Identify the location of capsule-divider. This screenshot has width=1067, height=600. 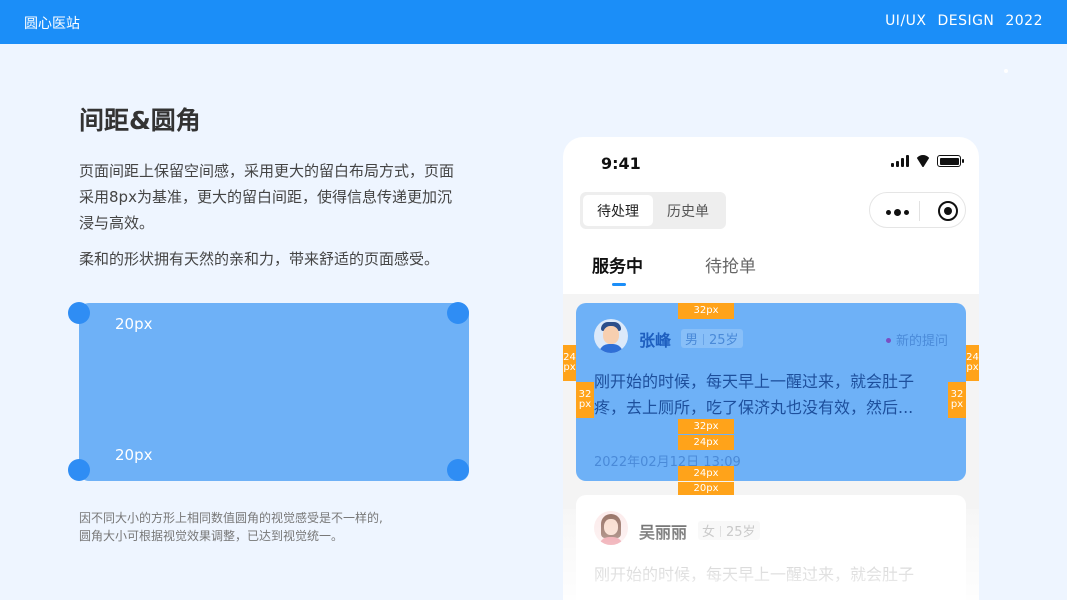
(919, 211).